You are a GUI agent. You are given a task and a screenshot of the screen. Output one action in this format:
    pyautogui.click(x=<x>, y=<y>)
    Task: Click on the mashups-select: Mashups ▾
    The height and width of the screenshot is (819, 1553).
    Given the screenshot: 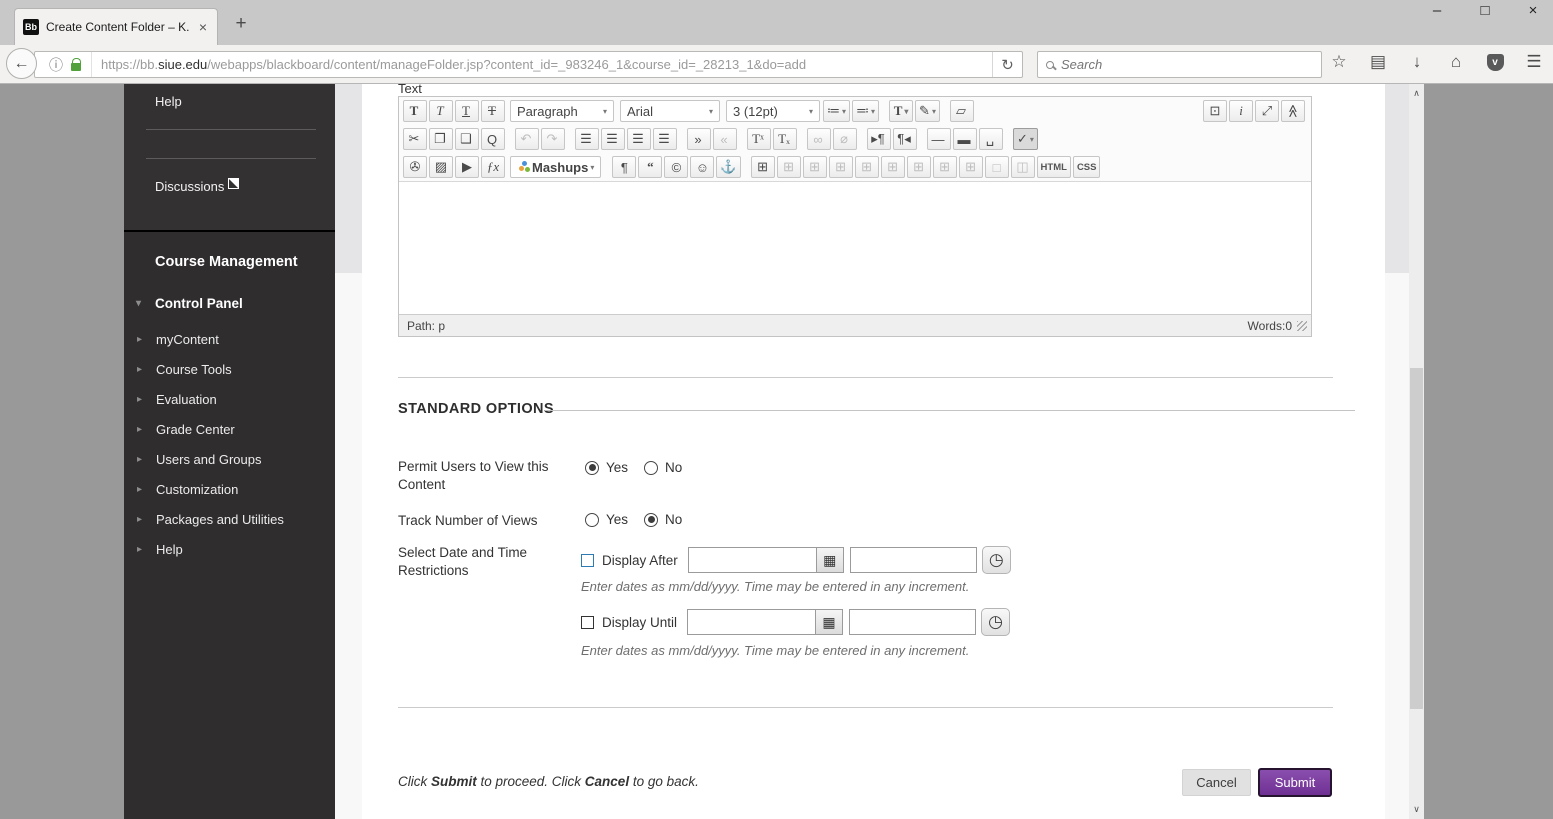 What is the action you would take?
    pyautogui.click(x=556, y=167)
    